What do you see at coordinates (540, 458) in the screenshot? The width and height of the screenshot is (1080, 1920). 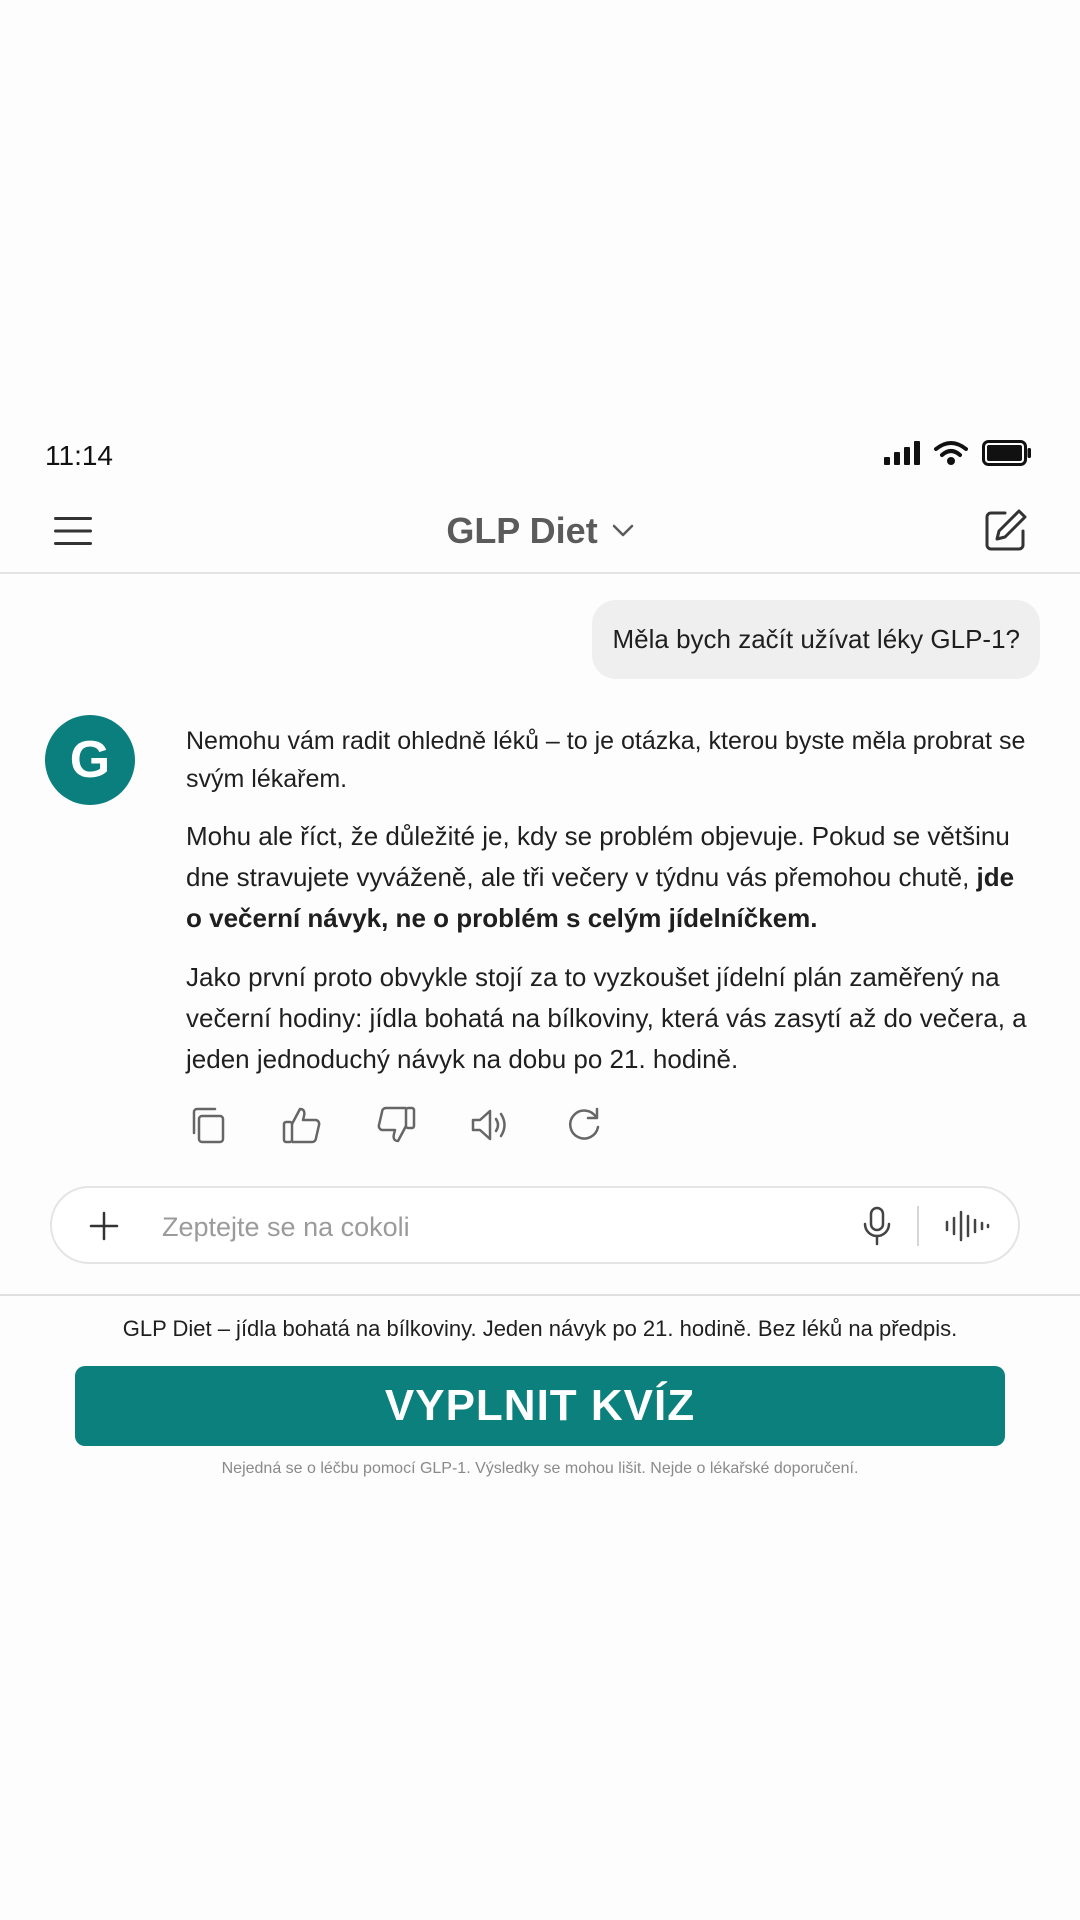 I see `status-bar: 11:14` at bounding box center [540, 458].